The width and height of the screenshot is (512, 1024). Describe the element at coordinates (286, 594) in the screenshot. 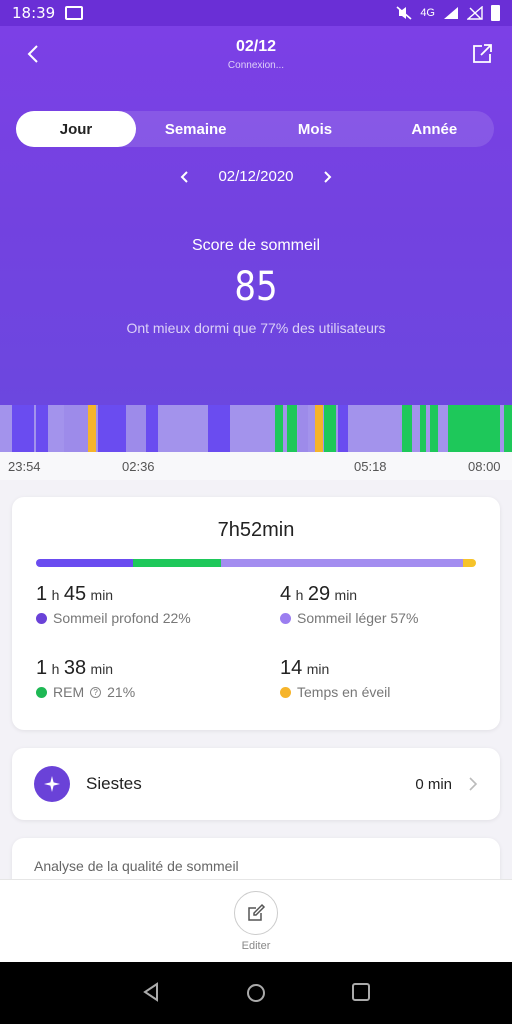

I see `light-hours: 4` at that location.